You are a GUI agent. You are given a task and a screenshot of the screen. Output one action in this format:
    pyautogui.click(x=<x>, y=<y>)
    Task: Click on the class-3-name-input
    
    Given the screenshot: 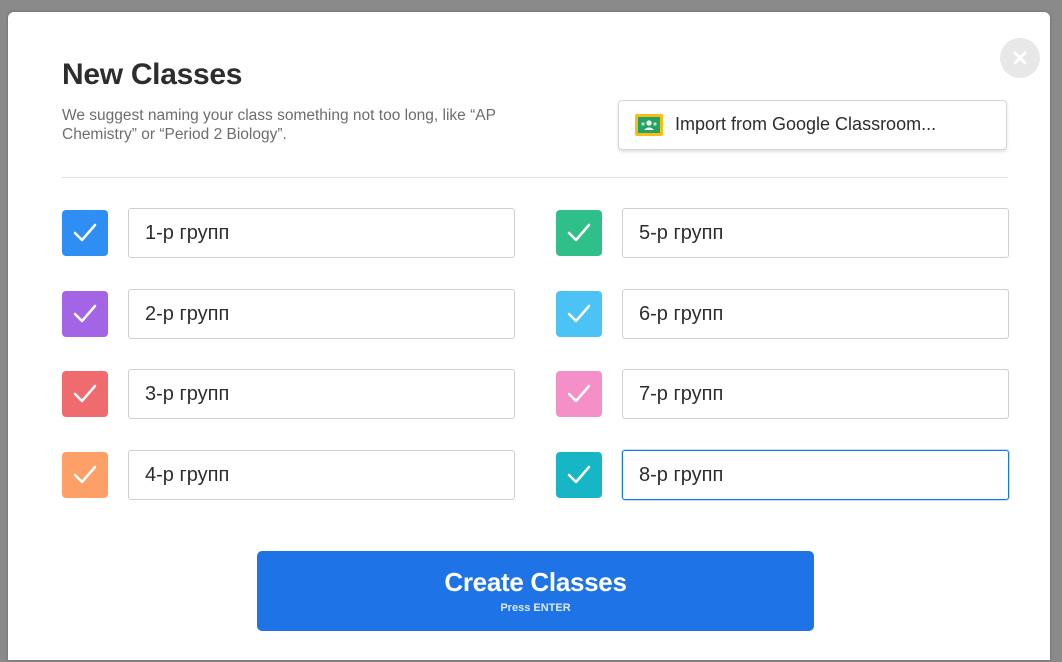 What is the action you would take?
    pyautogui.click(x=321, y=394)
    